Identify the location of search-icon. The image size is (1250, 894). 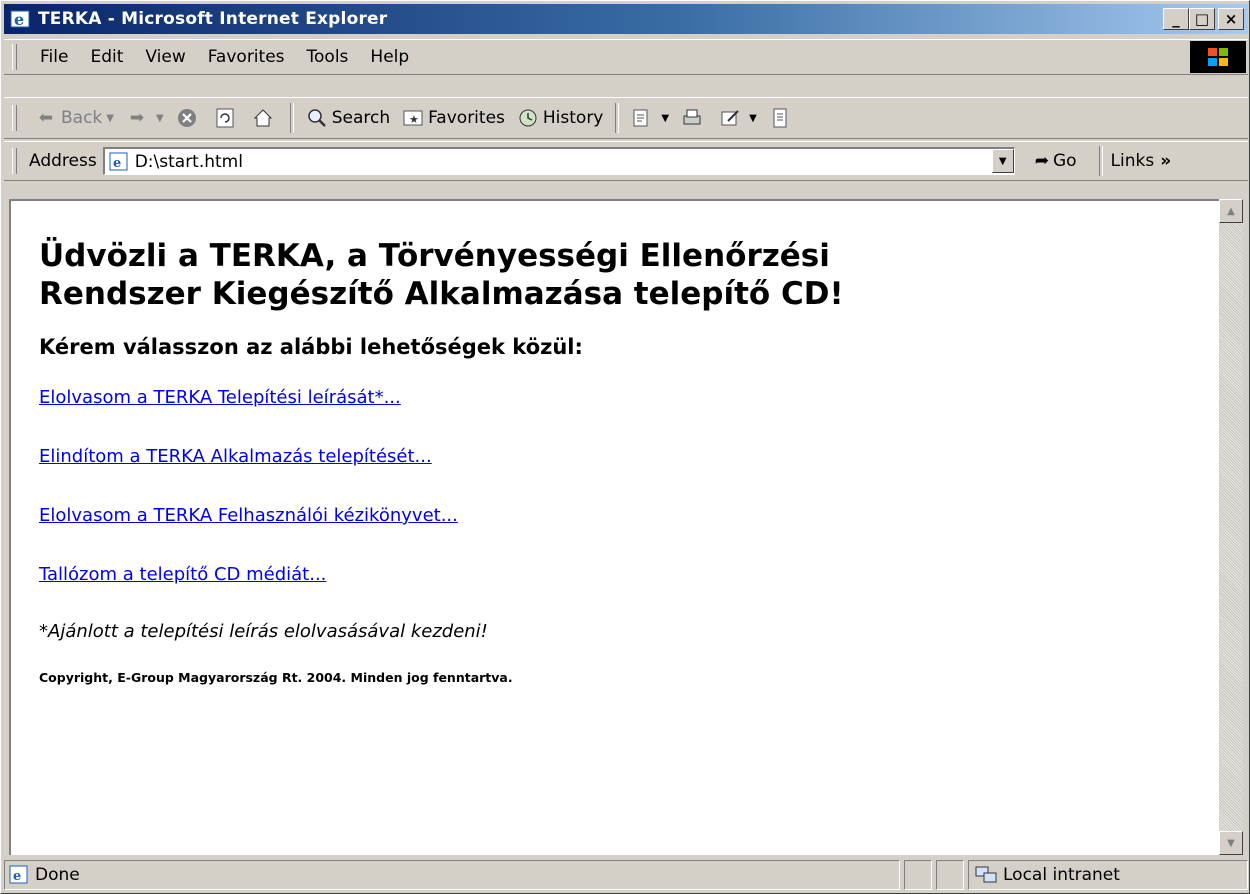
(317, 118).